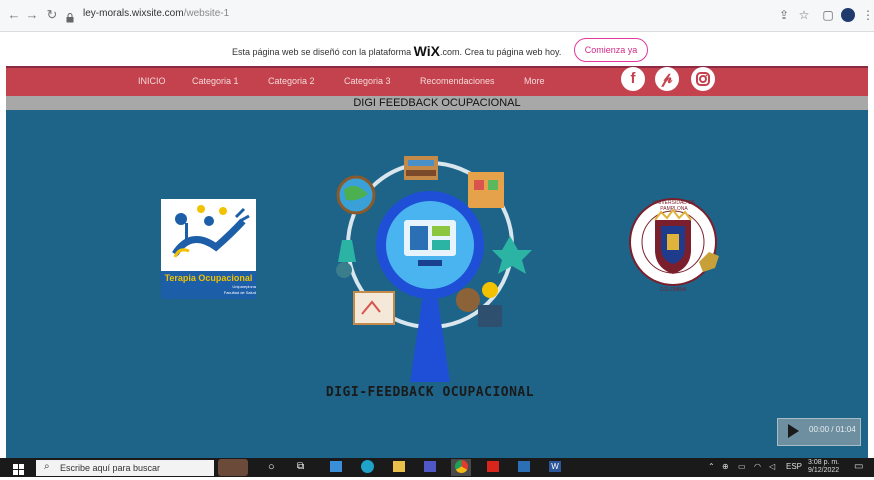 The height and width of the screenshot is (480, 874). I want to click on bookmark-star-icon: ☆, so click(804, 15).